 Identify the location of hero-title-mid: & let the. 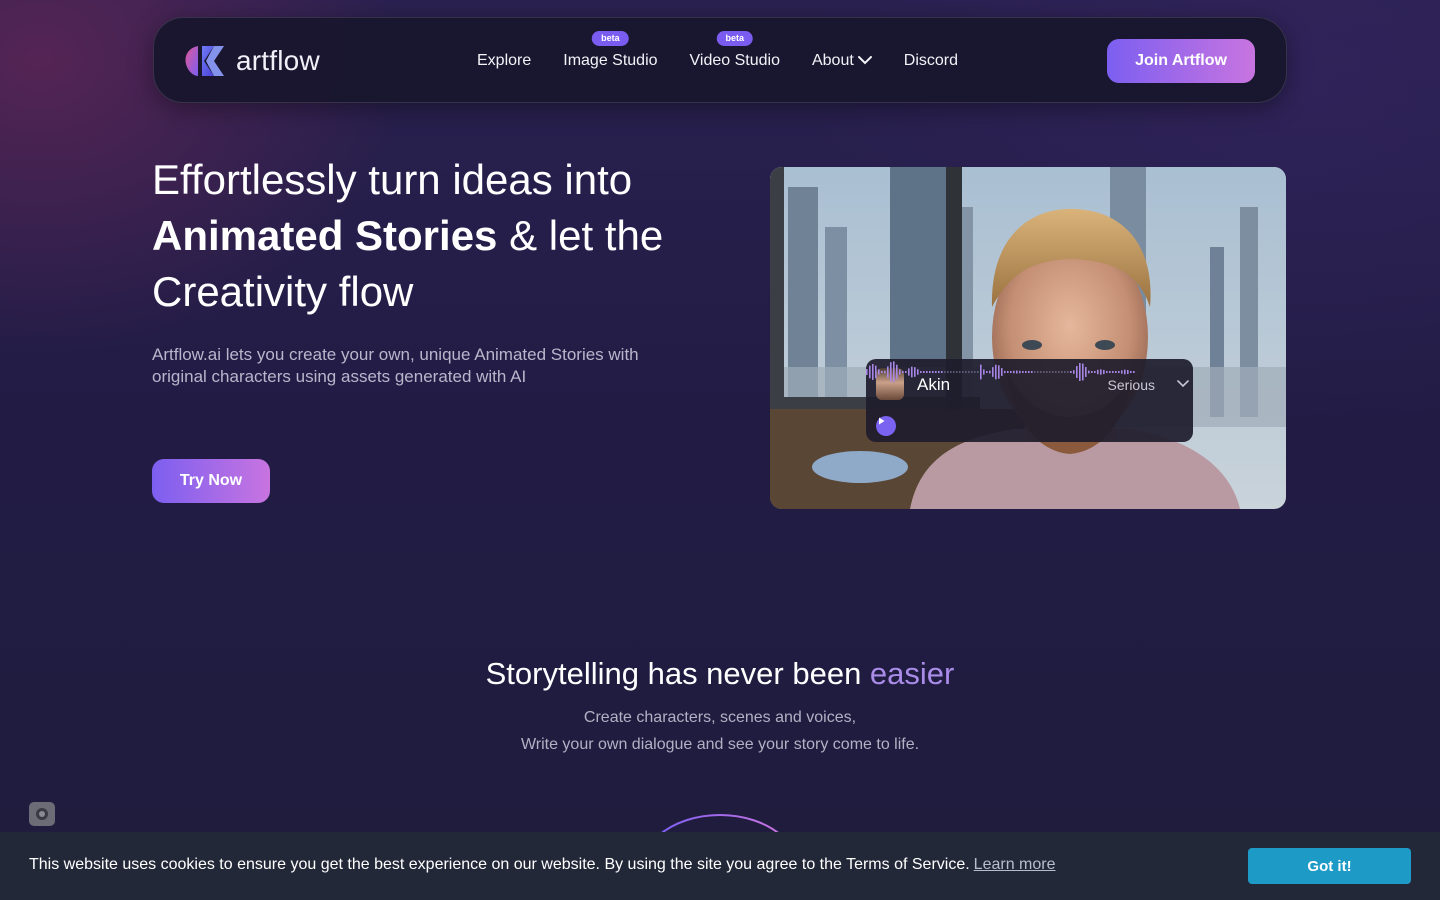
(580, 235).